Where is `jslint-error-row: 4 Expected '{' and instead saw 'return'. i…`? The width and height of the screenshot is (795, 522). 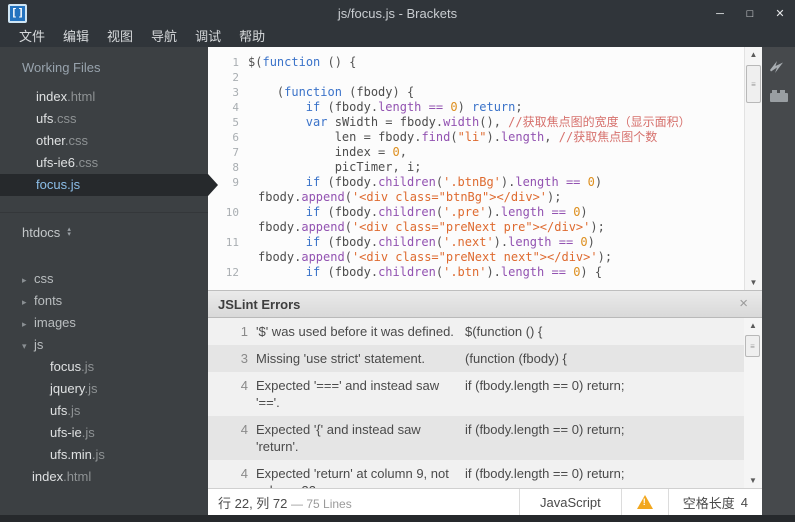
jslint-error-row: 4 Expected '{' and instead saw 'return'. i… is located at coordinates (476, 438).